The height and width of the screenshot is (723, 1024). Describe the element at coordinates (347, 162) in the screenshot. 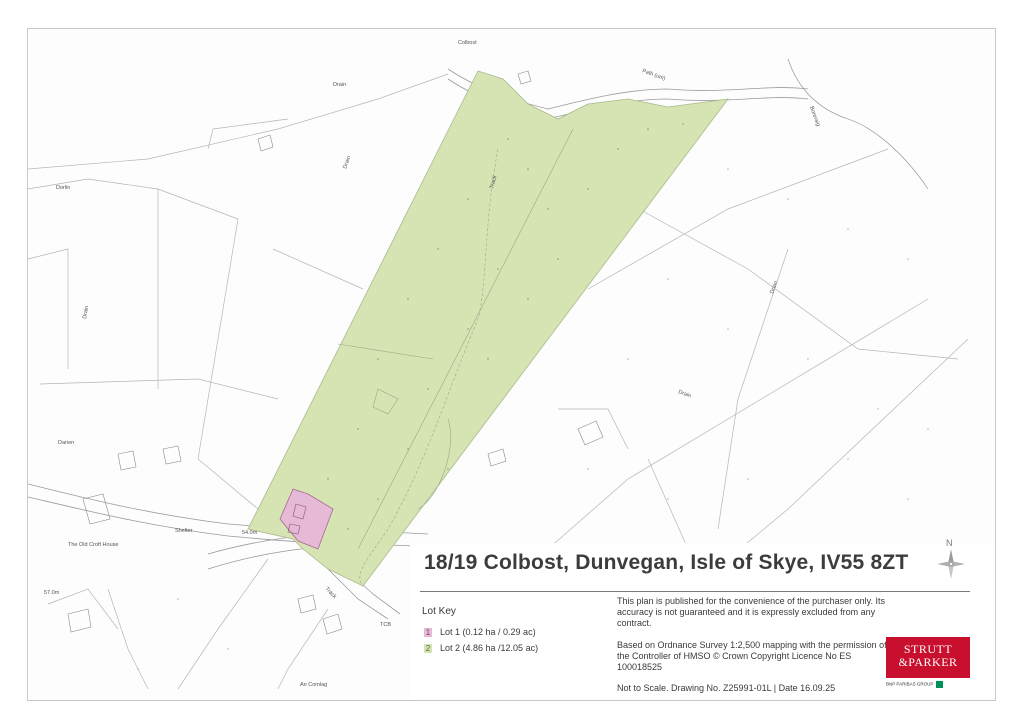

I see `label-drain-2: Drain` at that location.